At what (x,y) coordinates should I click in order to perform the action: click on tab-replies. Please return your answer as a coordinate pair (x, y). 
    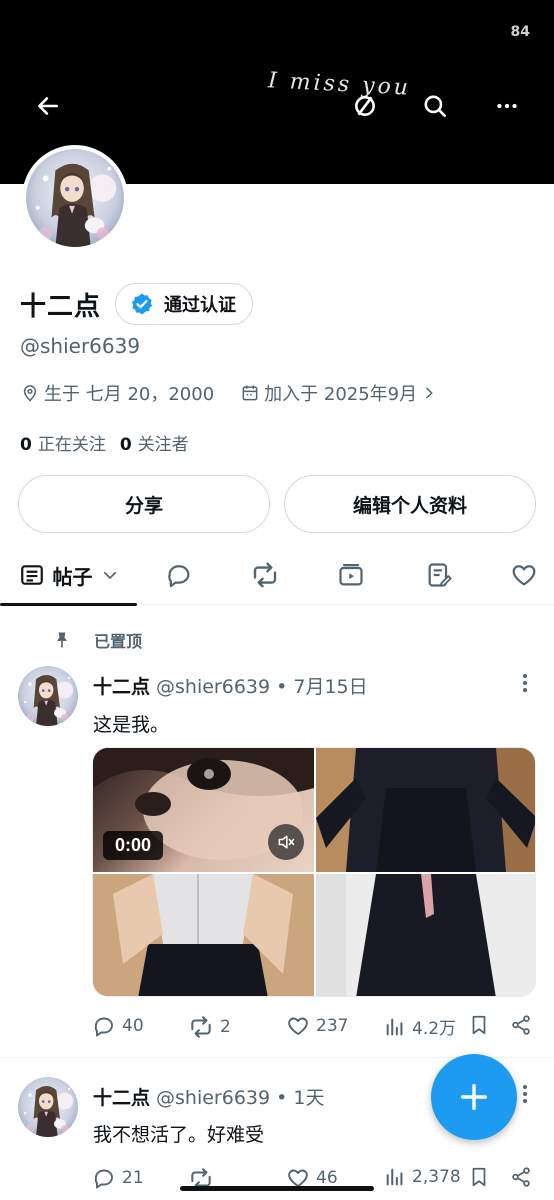
    Looking at the image, I should click on (179, 575).